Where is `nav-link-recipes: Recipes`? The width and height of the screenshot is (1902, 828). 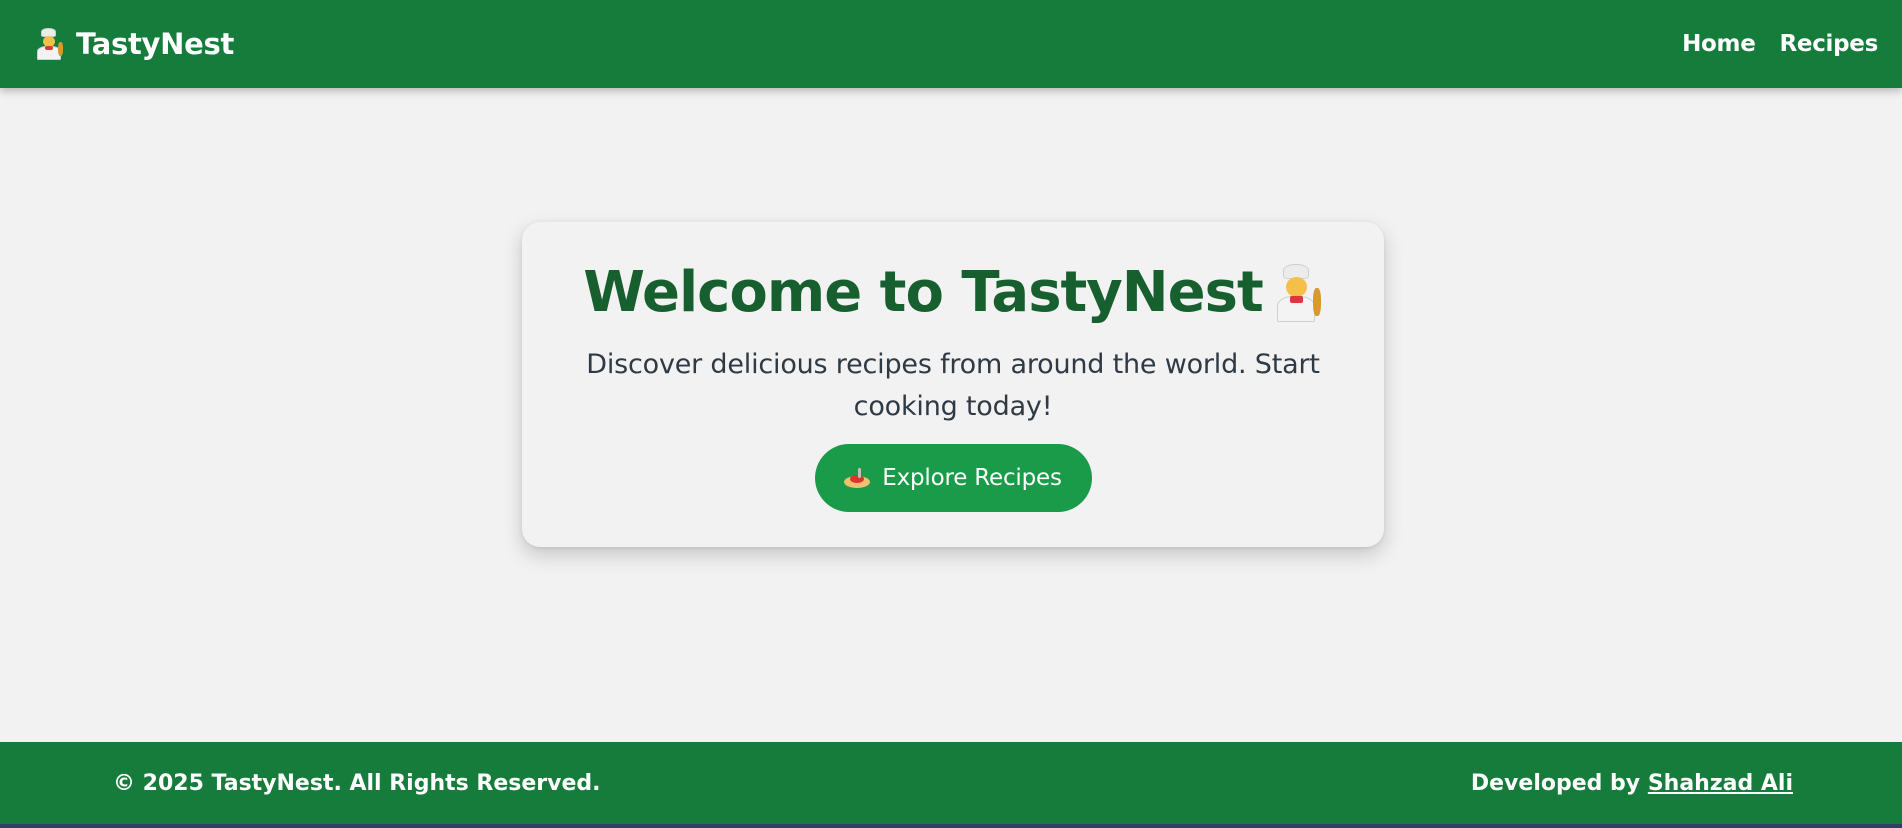 nav-link-recipes: Recipes is located at coordinates (1829, 44).